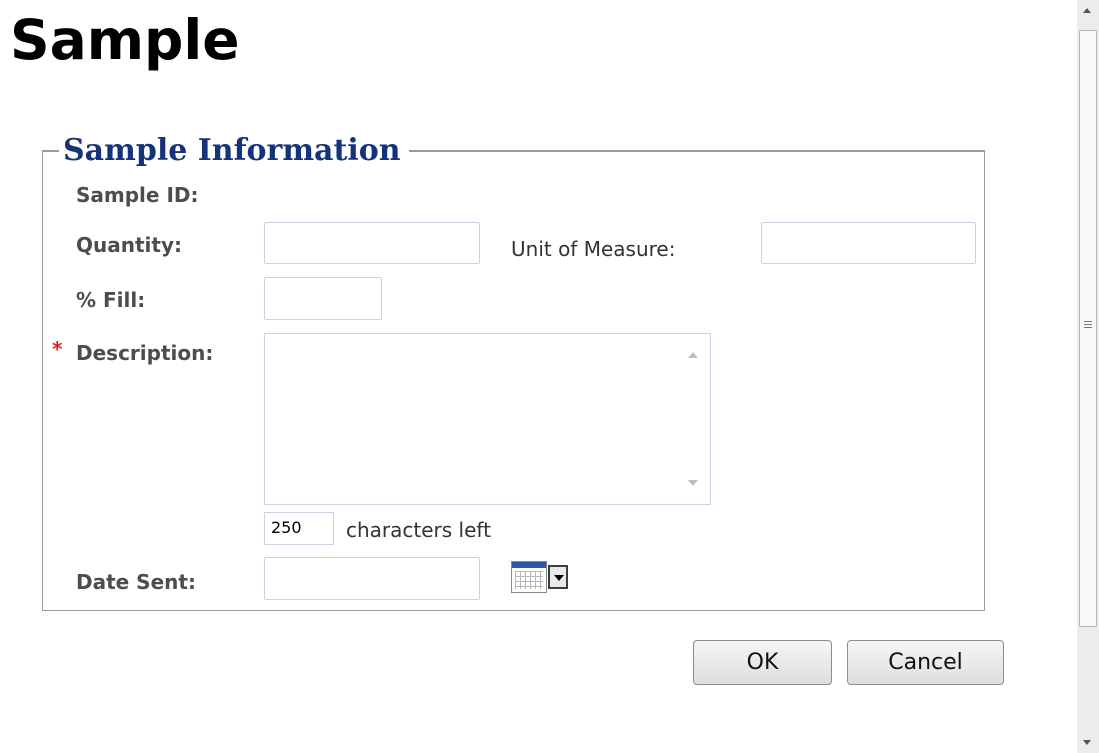 This screenshot has height=753, width=1099. I want to click on cancel-button: Cancel, so click(925, 662).